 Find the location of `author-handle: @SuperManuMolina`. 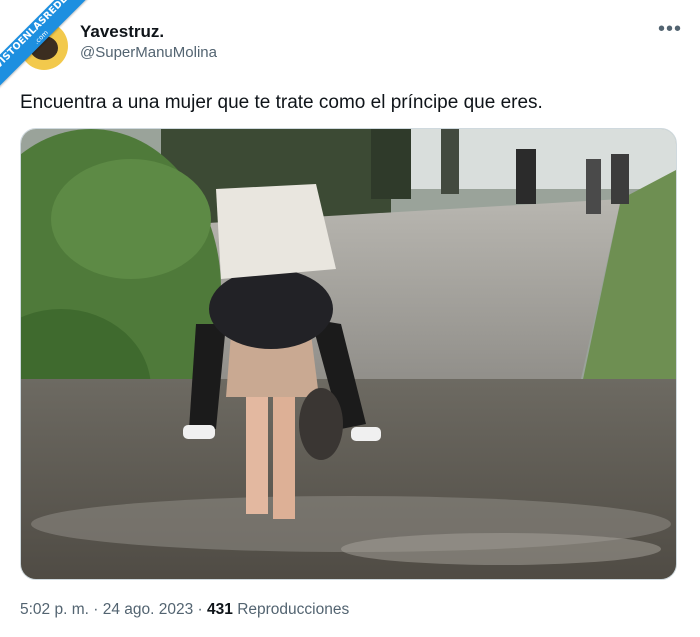

author-handle: @SuperManuMolina is located at coordinates (148, 52).